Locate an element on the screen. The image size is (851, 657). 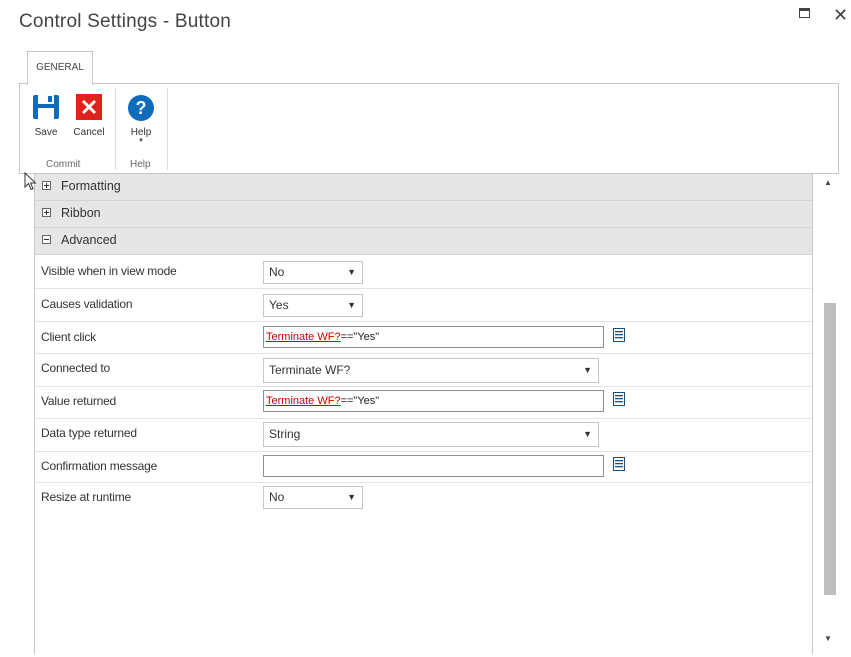
group-label-help: Help is located at coordinates (140, 164).